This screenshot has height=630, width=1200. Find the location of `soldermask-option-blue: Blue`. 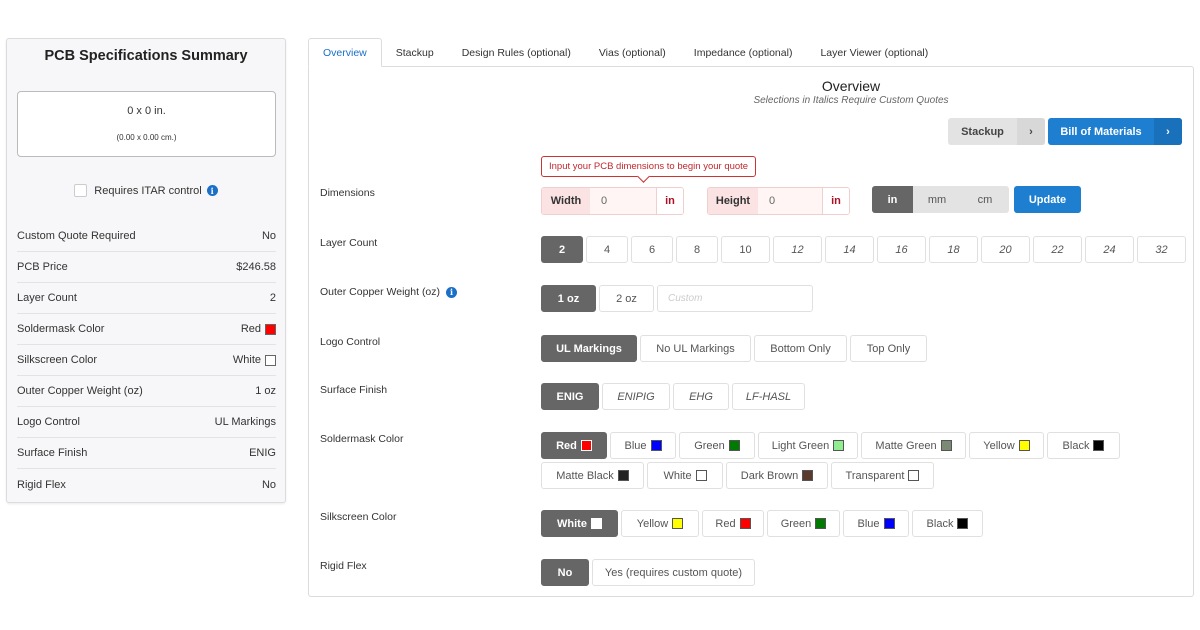

soldermask-option-blue: Blue is located at coordinates (643, 445).